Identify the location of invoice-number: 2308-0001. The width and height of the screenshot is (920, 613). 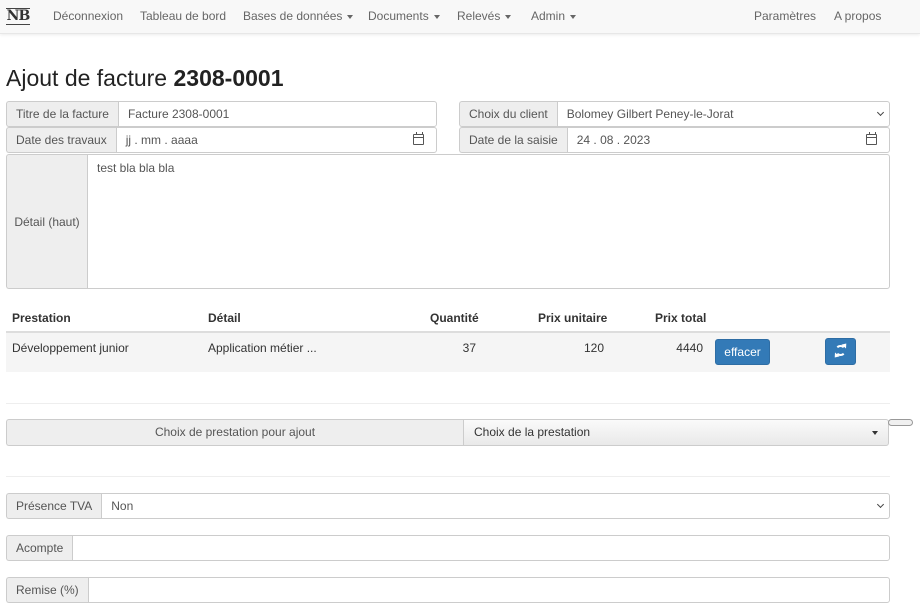
(228, 78).